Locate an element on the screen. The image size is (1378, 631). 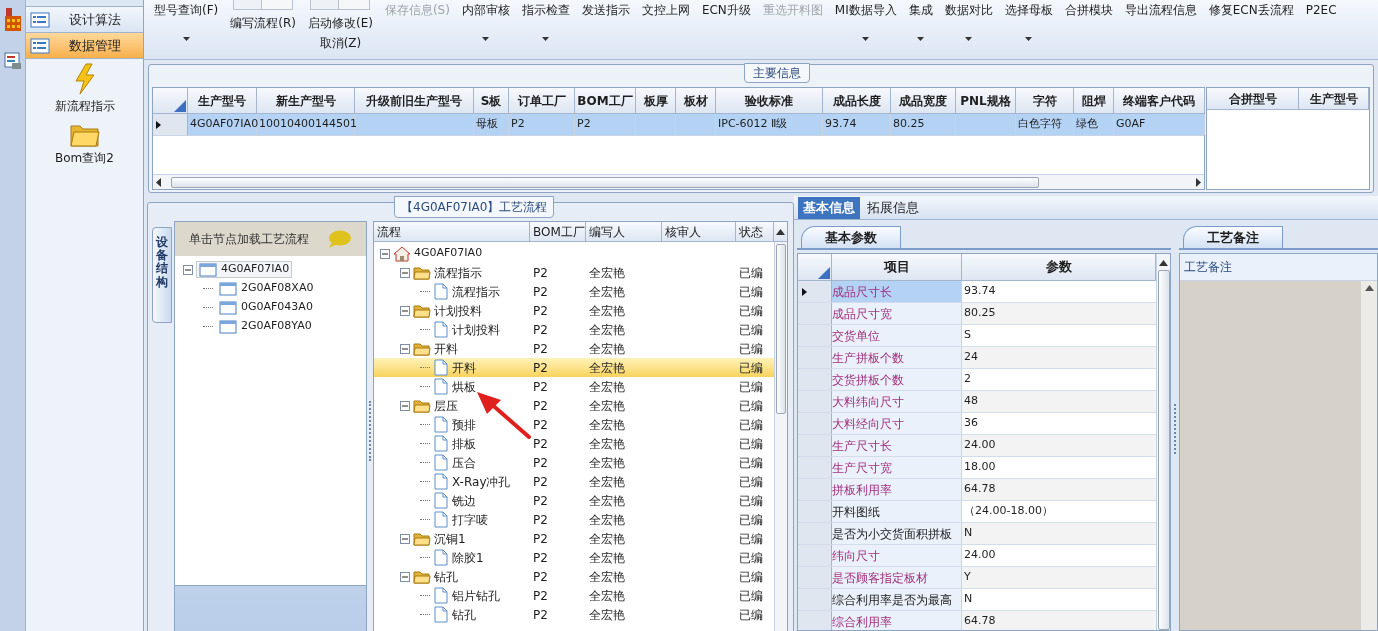
toolbar-button: 发送指示 is located at coordinates (605, 29).